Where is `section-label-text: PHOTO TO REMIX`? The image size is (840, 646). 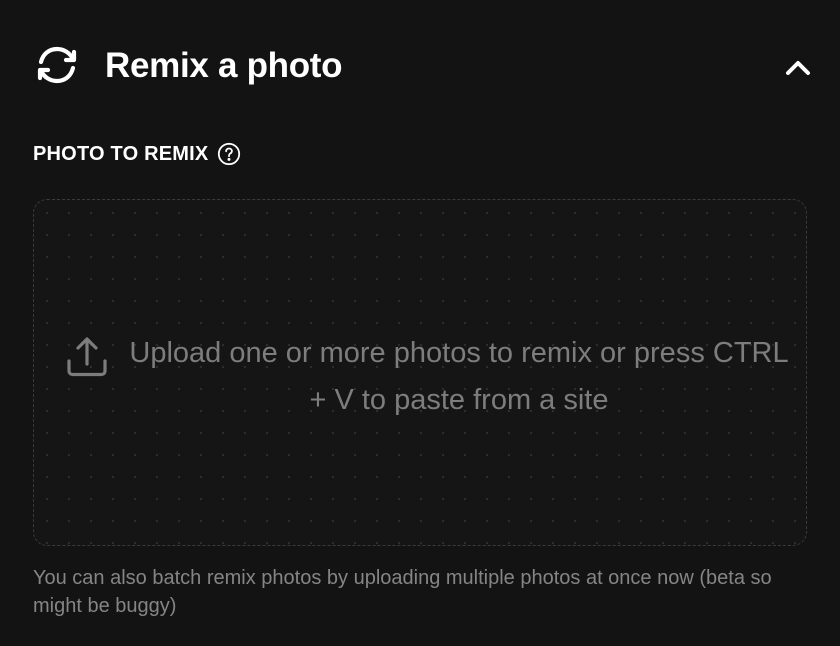 section-label-text: PHOTO TO REMIX is located at coordinates (121, 153).